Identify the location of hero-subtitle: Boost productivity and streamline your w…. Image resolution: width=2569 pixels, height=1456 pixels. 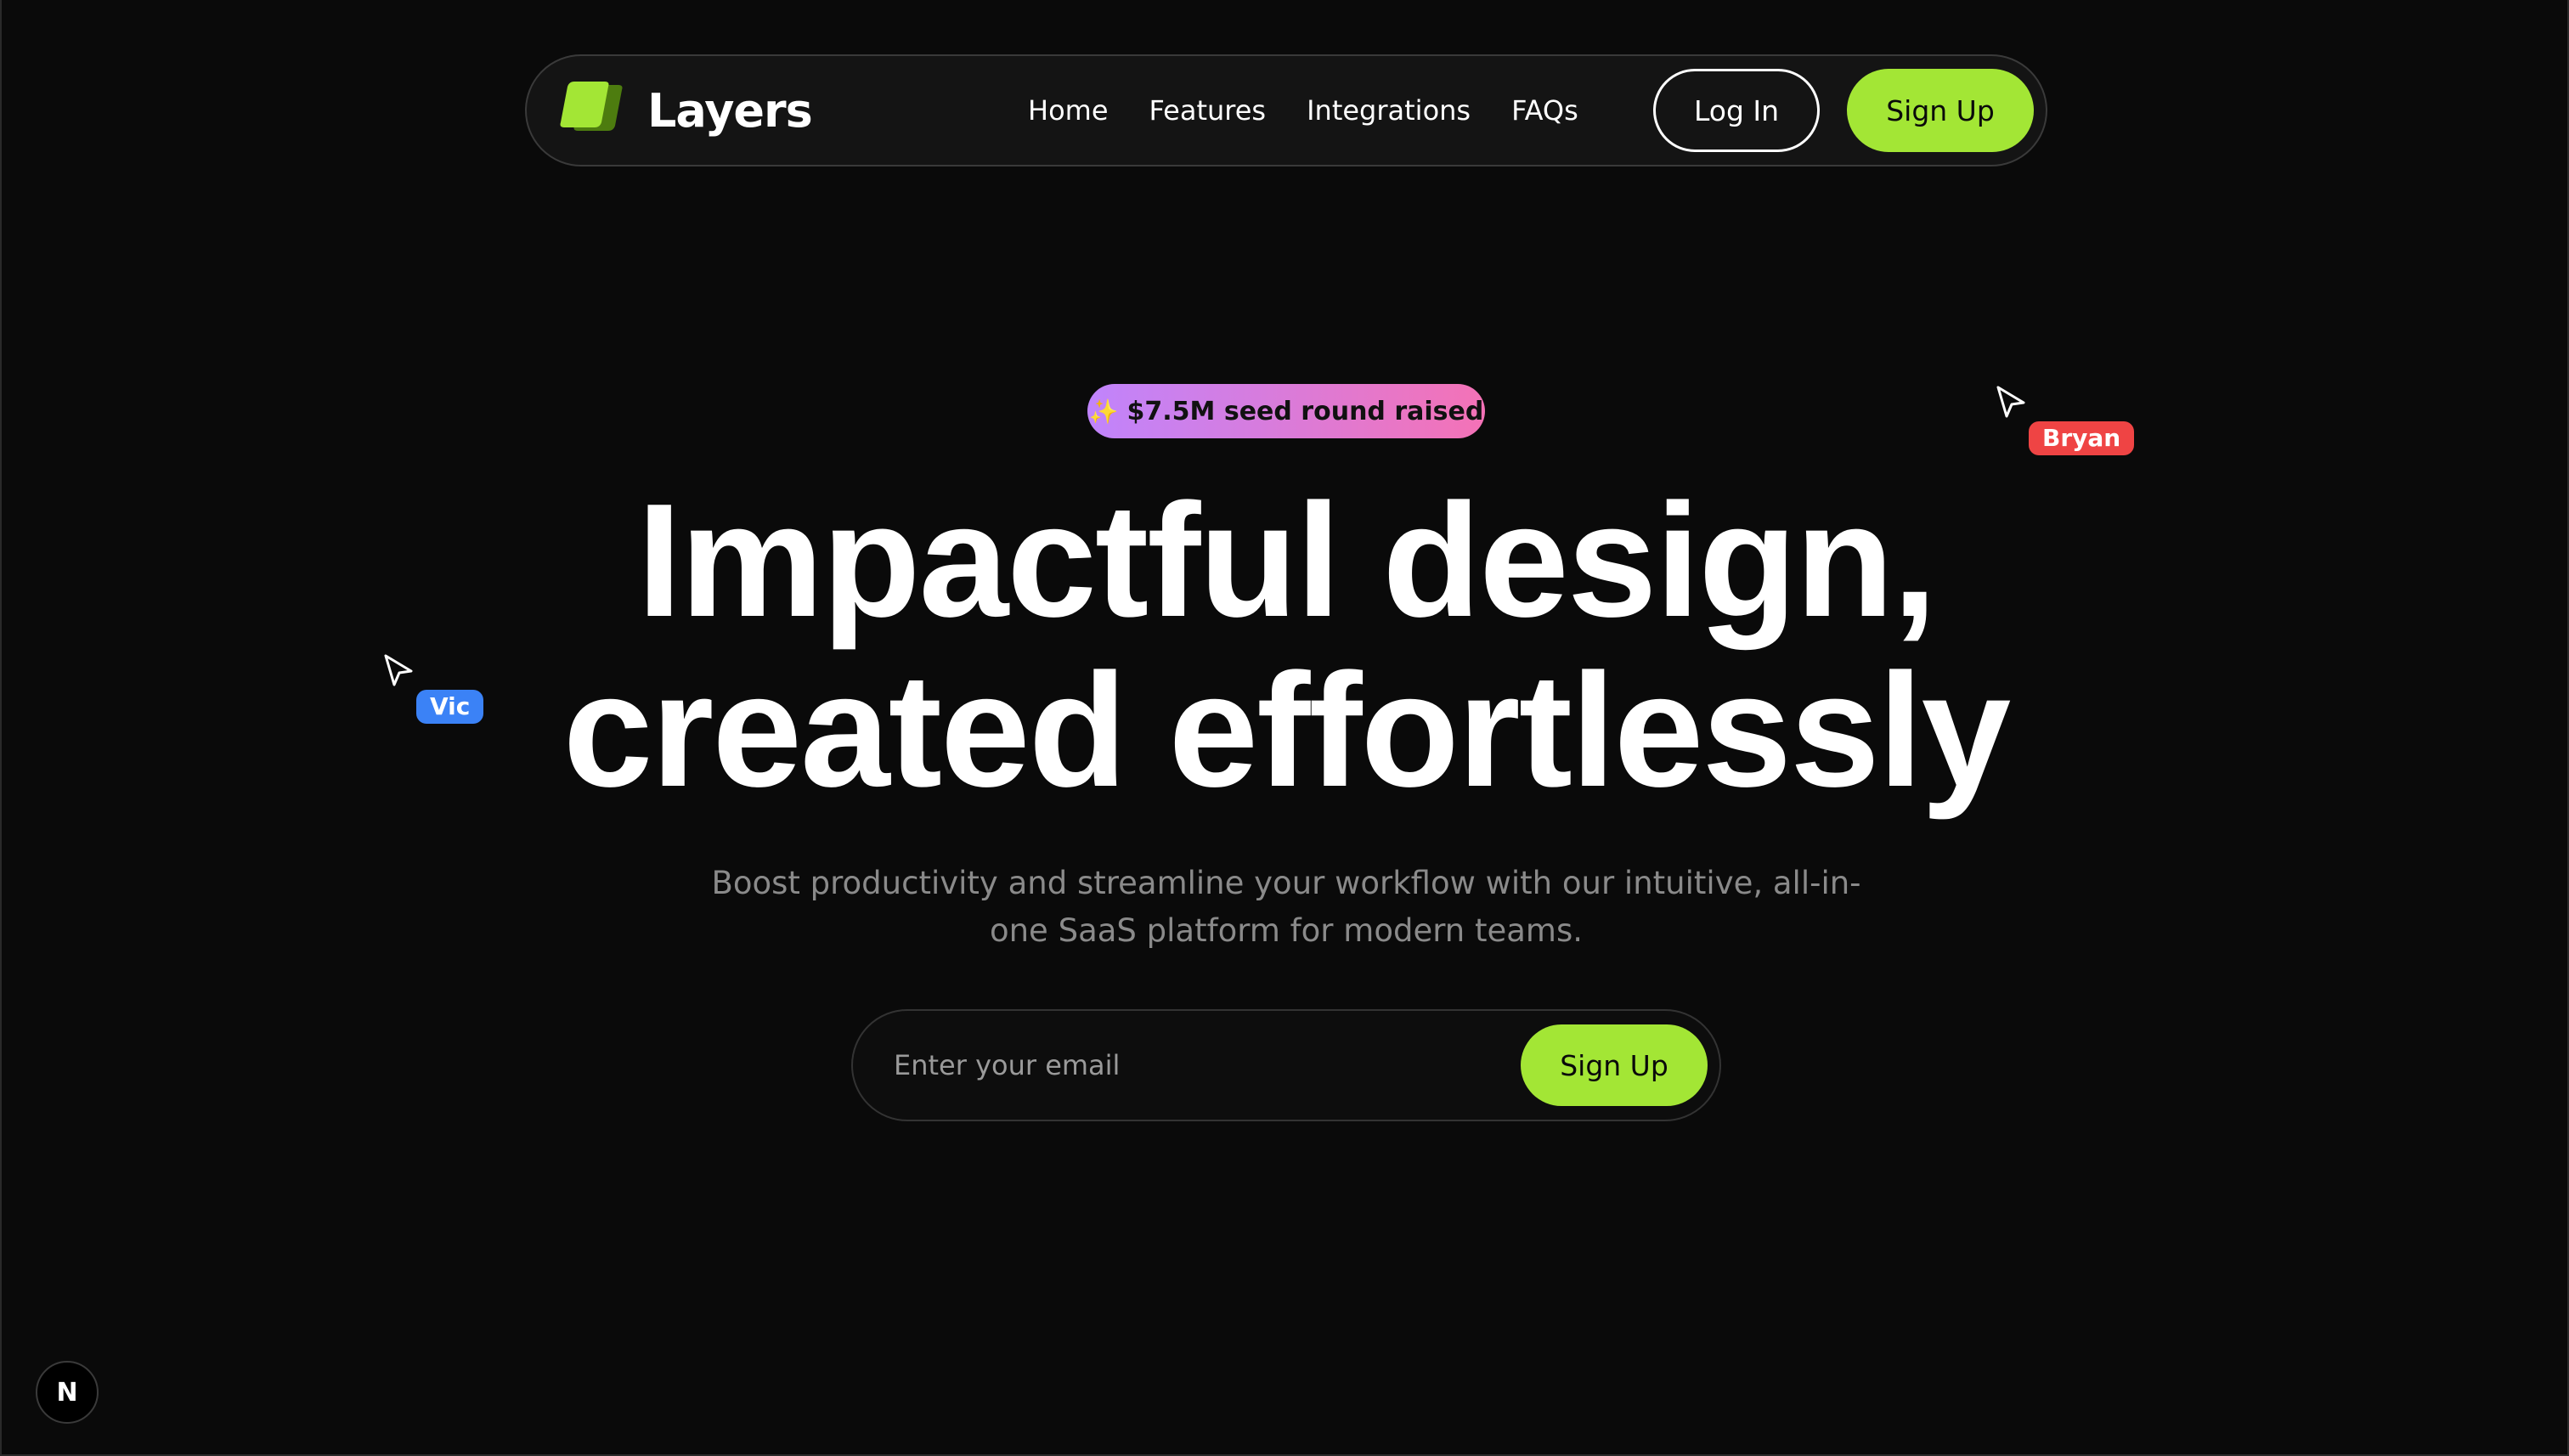
(1286, 907).